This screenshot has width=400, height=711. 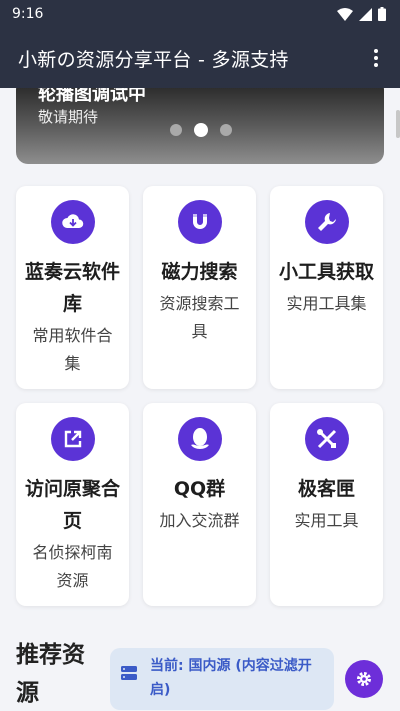 I want to click on tools-icon, so click(x=326, y=439).